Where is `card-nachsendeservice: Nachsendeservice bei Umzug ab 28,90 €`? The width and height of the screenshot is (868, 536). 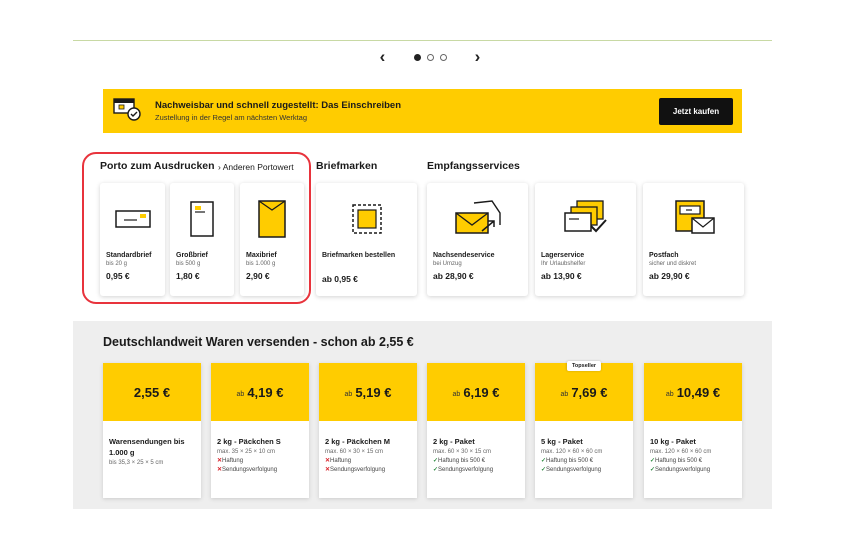
card-nachsendeservice: Nachsendeservice bei Umzug ab 28,90 € is located at coordinates (477, 239).